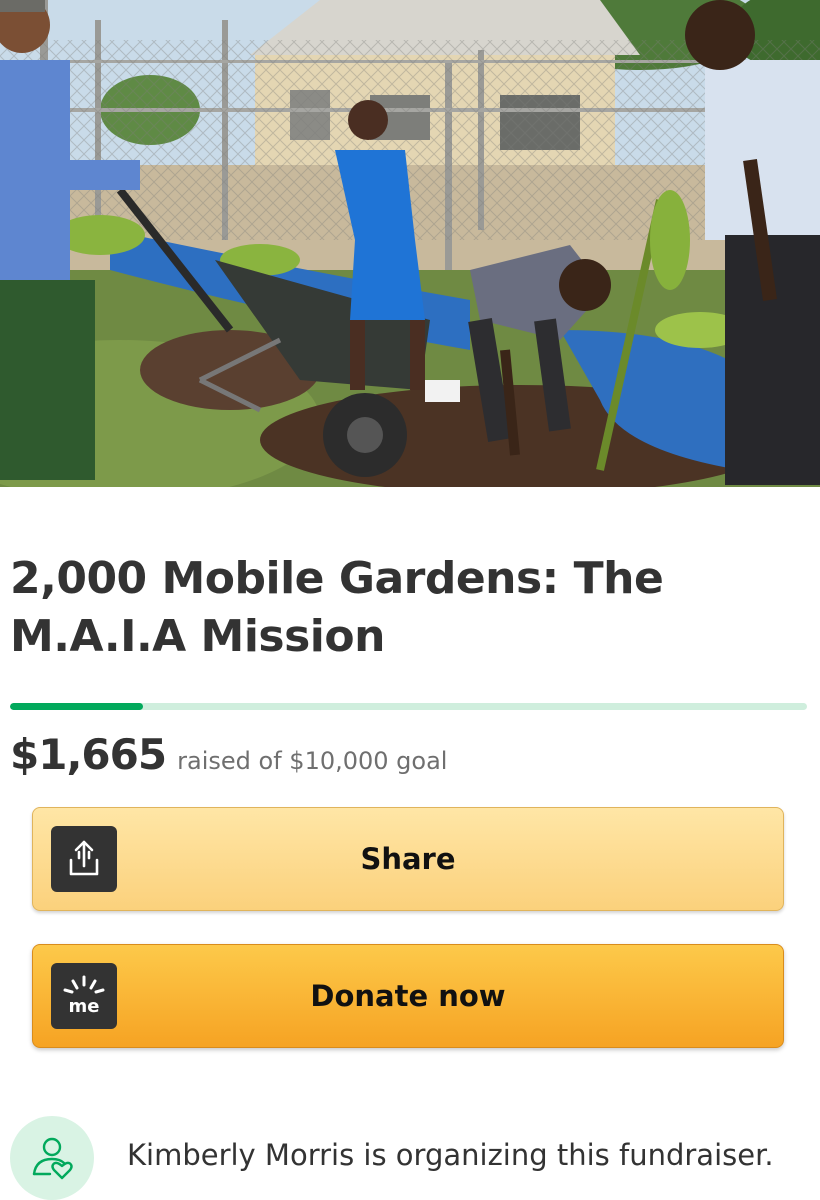 This screenshot has width=820, height=1200. What do you see at coordinates (76, 706) in the screenshot?
I see `progress-bar-fill` at bounding box center [76, 706].